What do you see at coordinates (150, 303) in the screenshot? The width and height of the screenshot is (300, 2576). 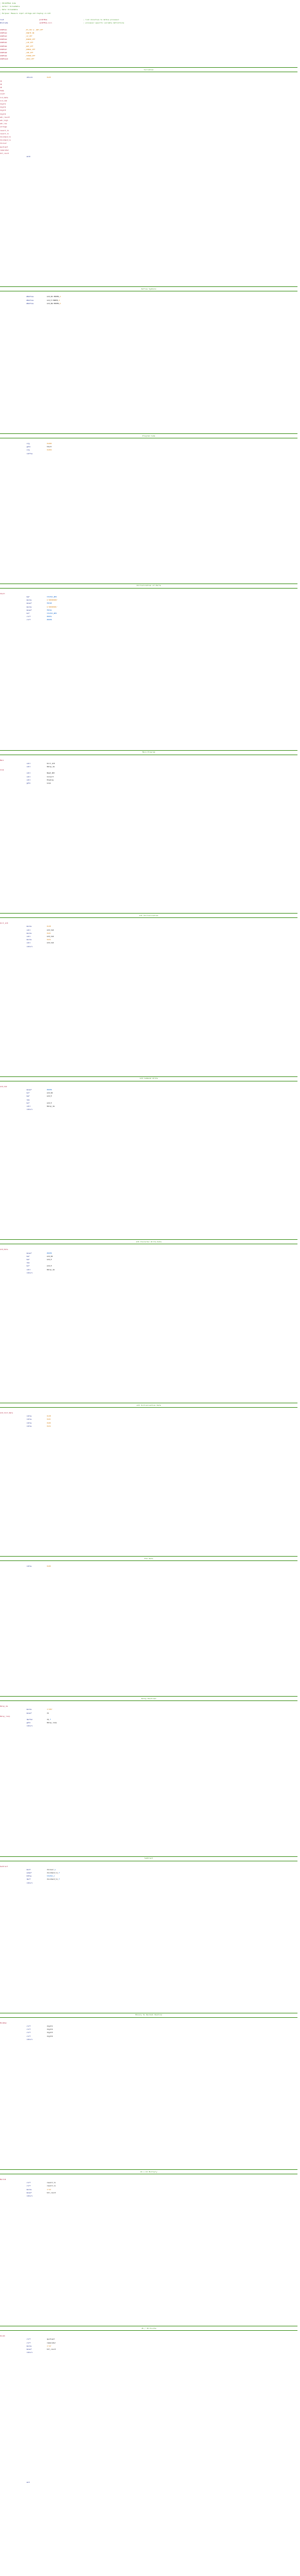 I see `code-line: #define LCD_RW PORTB,6` at bounding box center [150, 303].